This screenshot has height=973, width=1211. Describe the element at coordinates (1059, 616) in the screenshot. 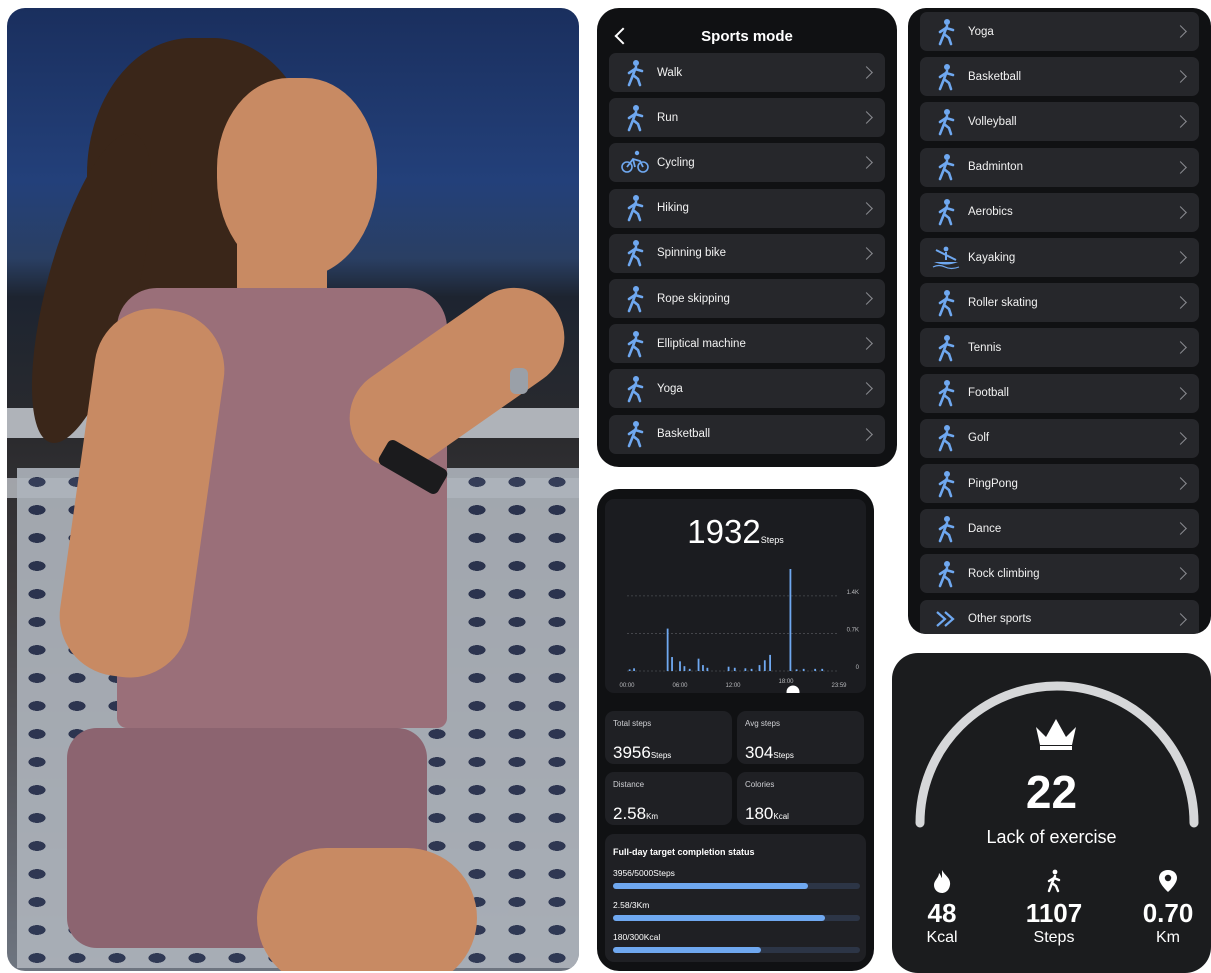

I see `sport-item-other-sports: Other sports` at that location.